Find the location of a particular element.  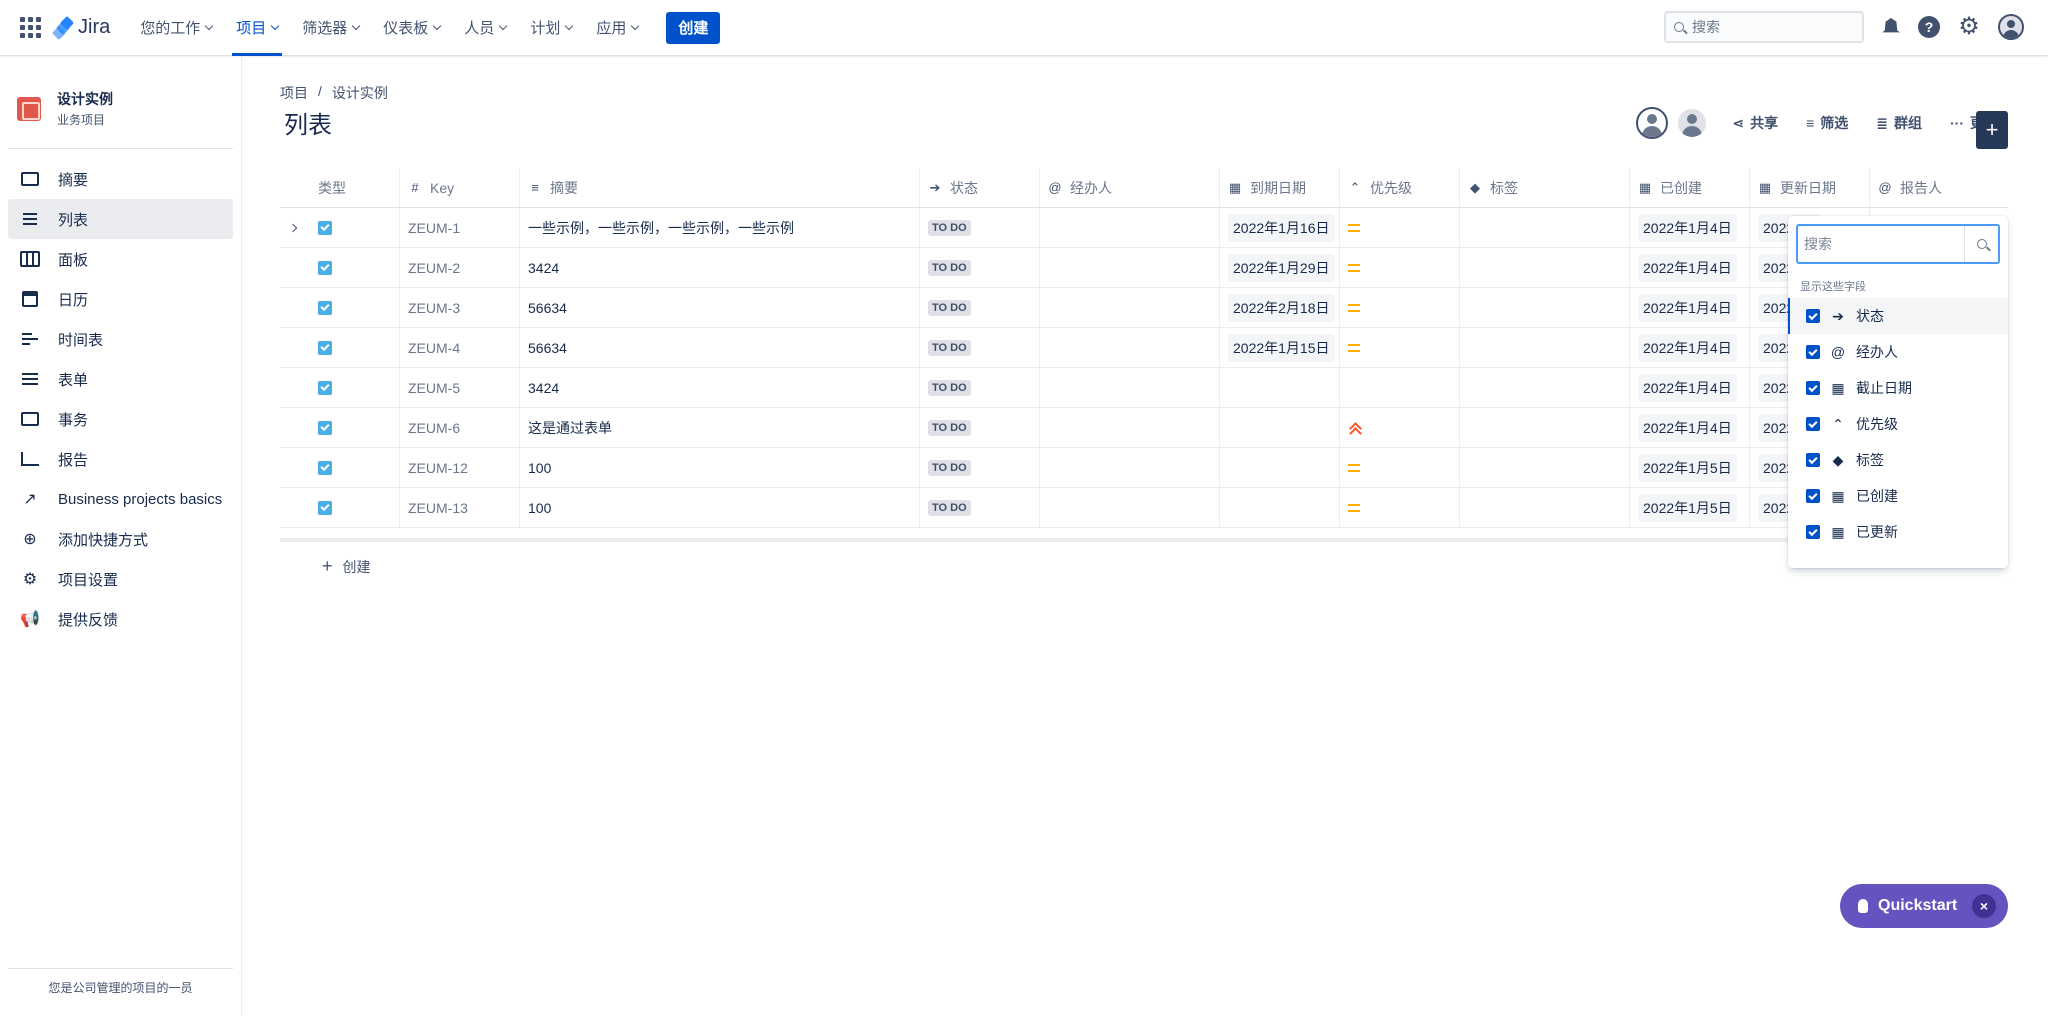

avatar is located at coordinates (1652, 123).